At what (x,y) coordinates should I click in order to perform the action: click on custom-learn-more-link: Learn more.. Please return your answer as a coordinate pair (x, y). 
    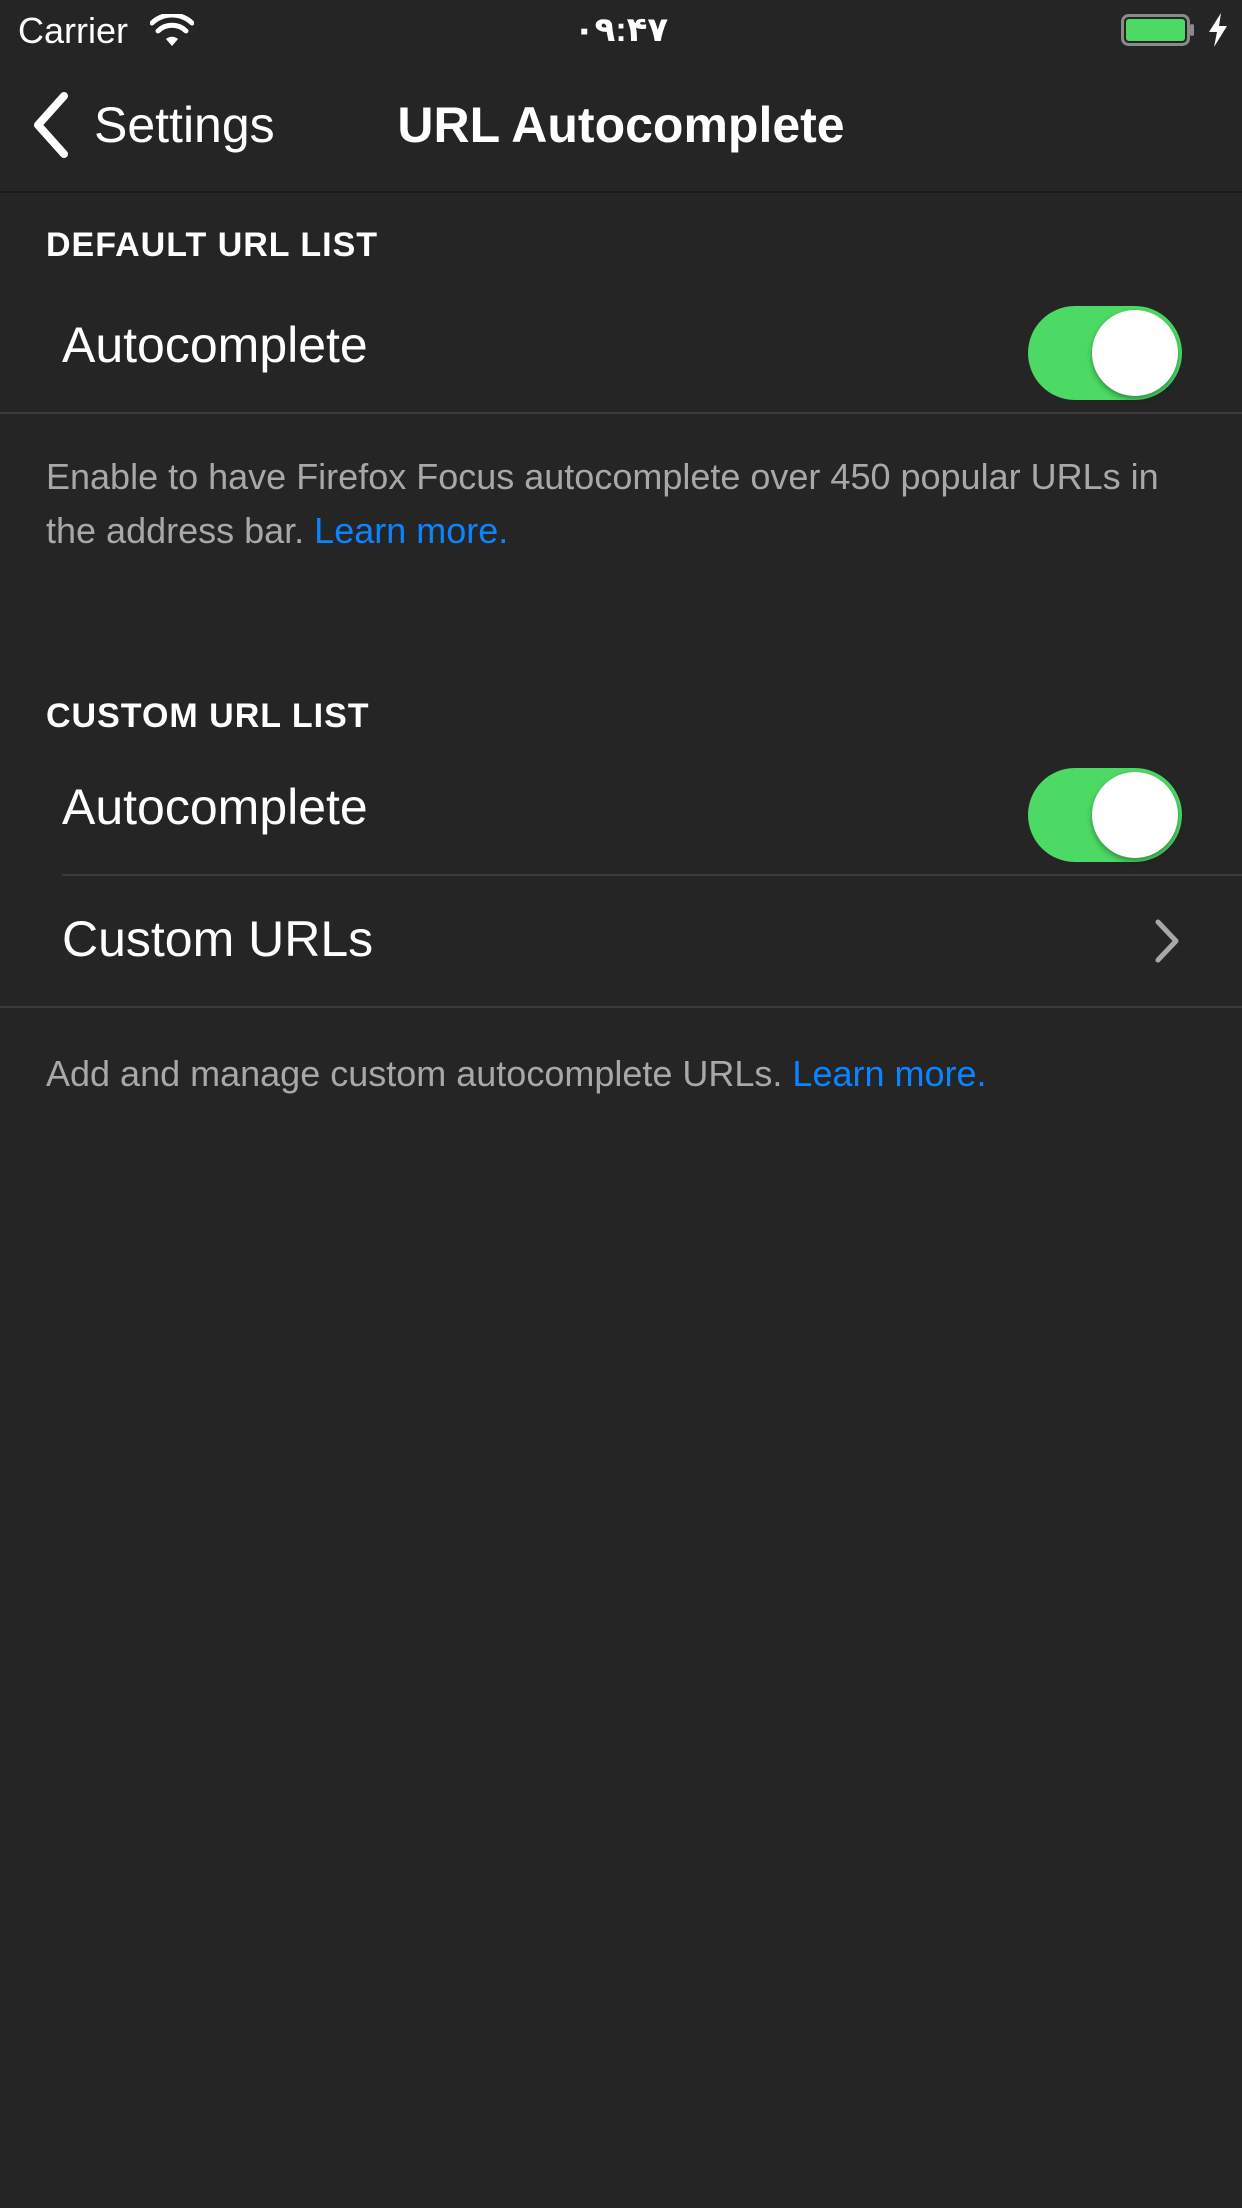
    Looking at the image, I should click on (889, 1073).